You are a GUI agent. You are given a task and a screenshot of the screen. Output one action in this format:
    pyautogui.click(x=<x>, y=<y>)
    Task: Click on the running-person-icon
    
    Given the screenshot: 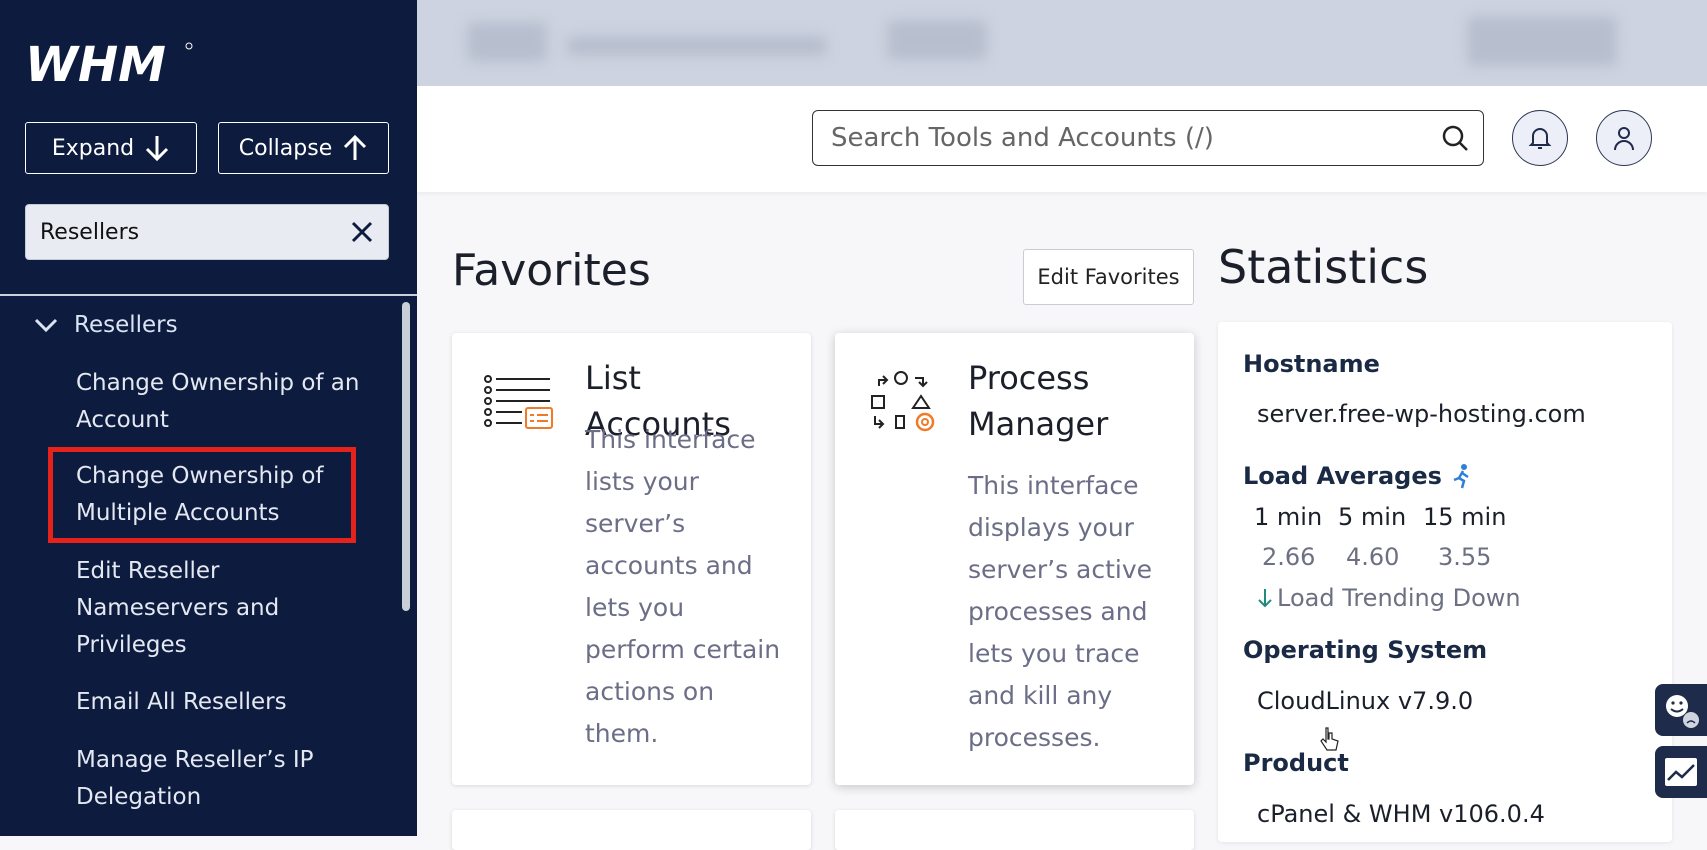 What is the action you would take?
    pyautogui.click(x=1461, y=476)
    